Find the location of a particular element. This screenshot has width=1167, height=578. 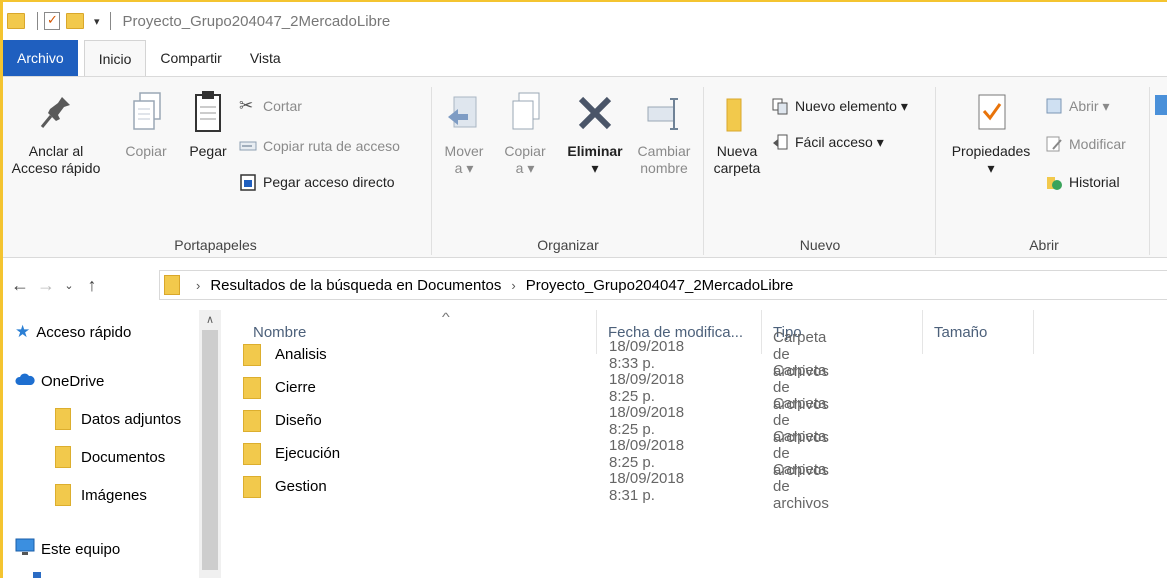

nav-imagenes: Imágenes is located at coordinates (101, 495).